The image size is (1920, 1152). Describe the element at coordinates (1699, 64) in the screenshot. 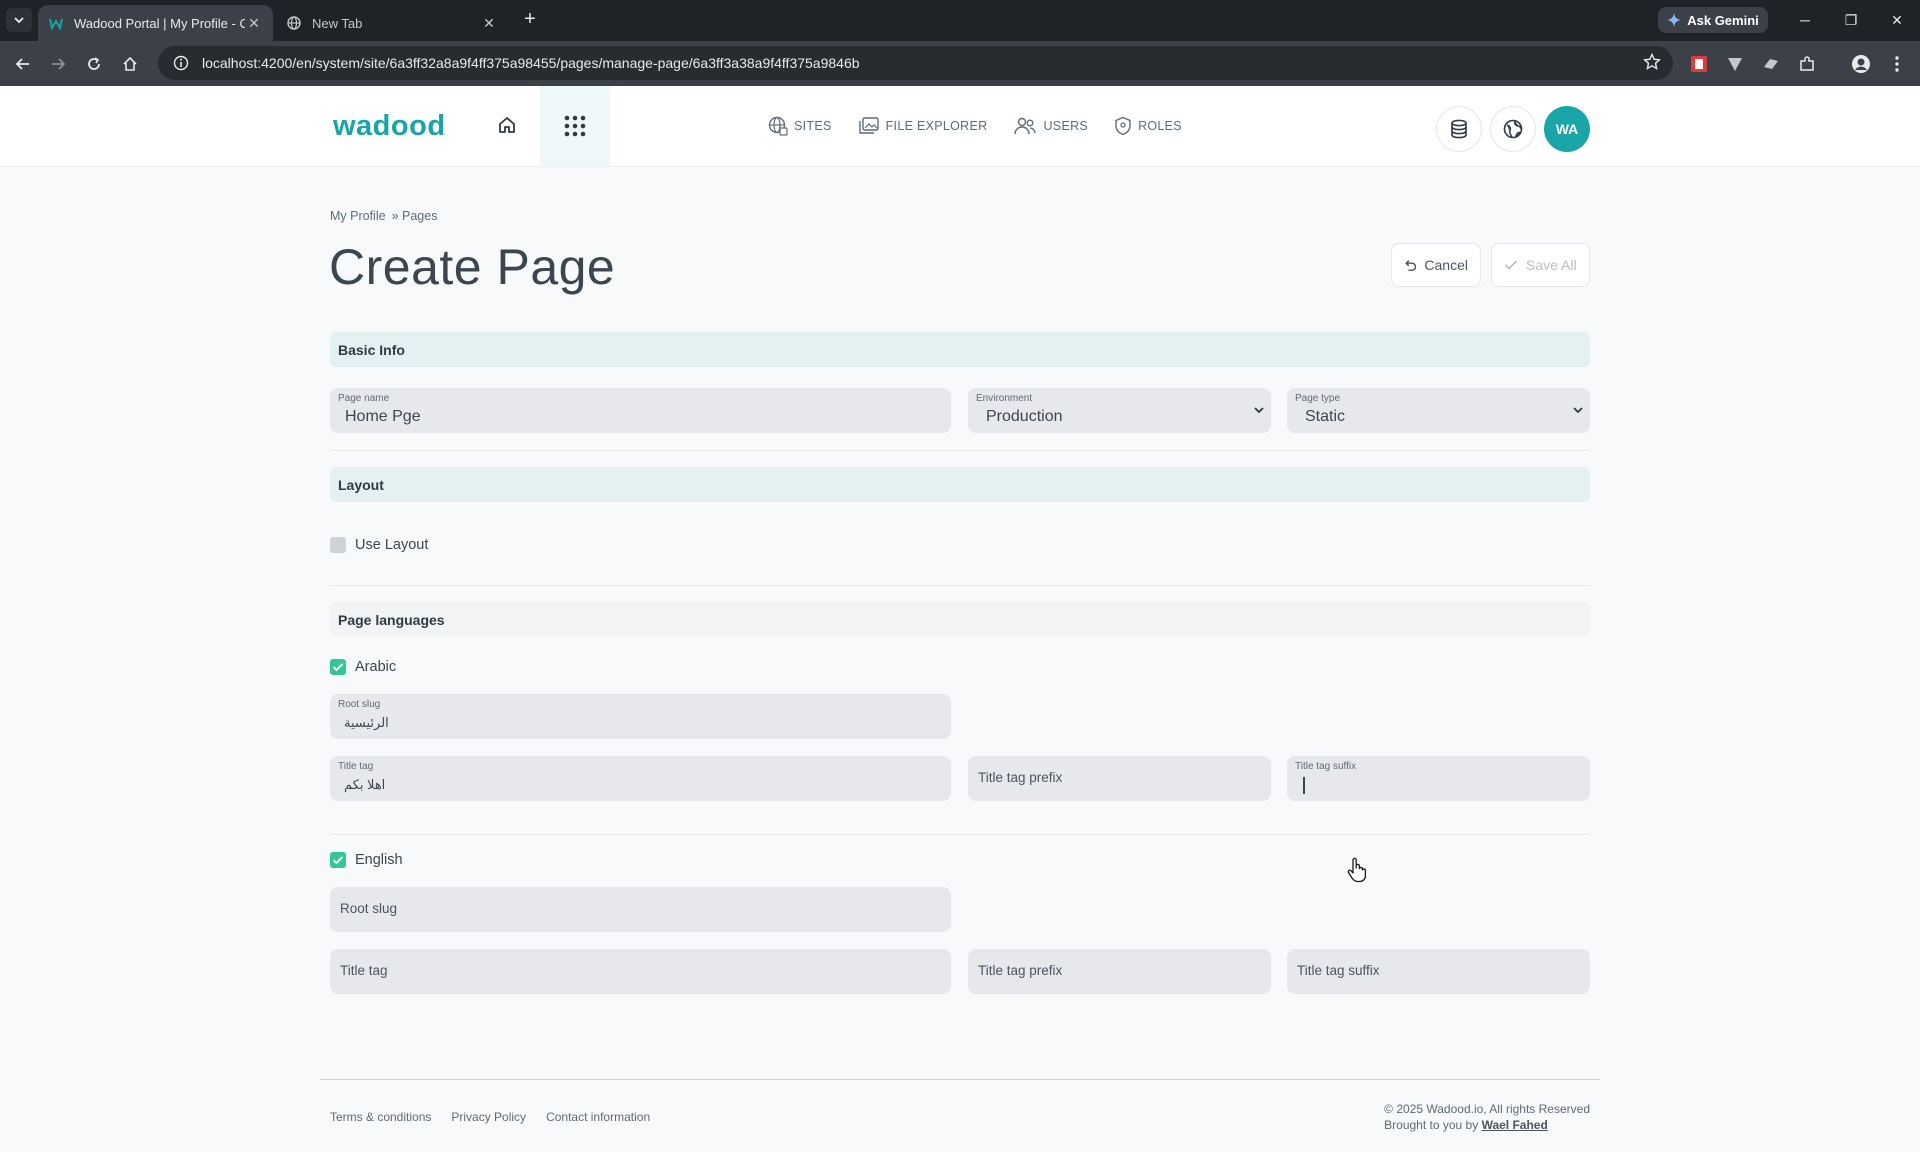

I see `extension-red-icon` at that location.